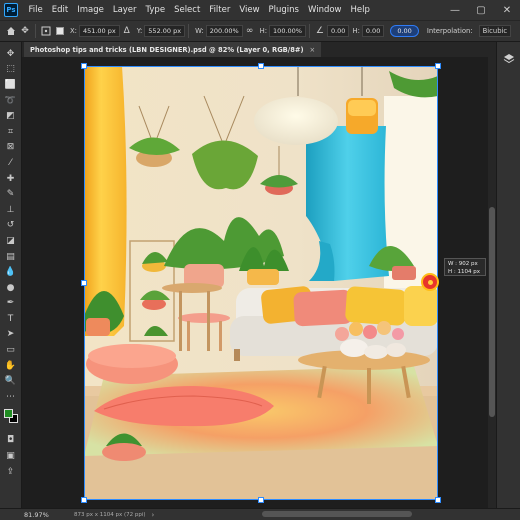  I want to click on hskew-label: H:, so click(356, 31).